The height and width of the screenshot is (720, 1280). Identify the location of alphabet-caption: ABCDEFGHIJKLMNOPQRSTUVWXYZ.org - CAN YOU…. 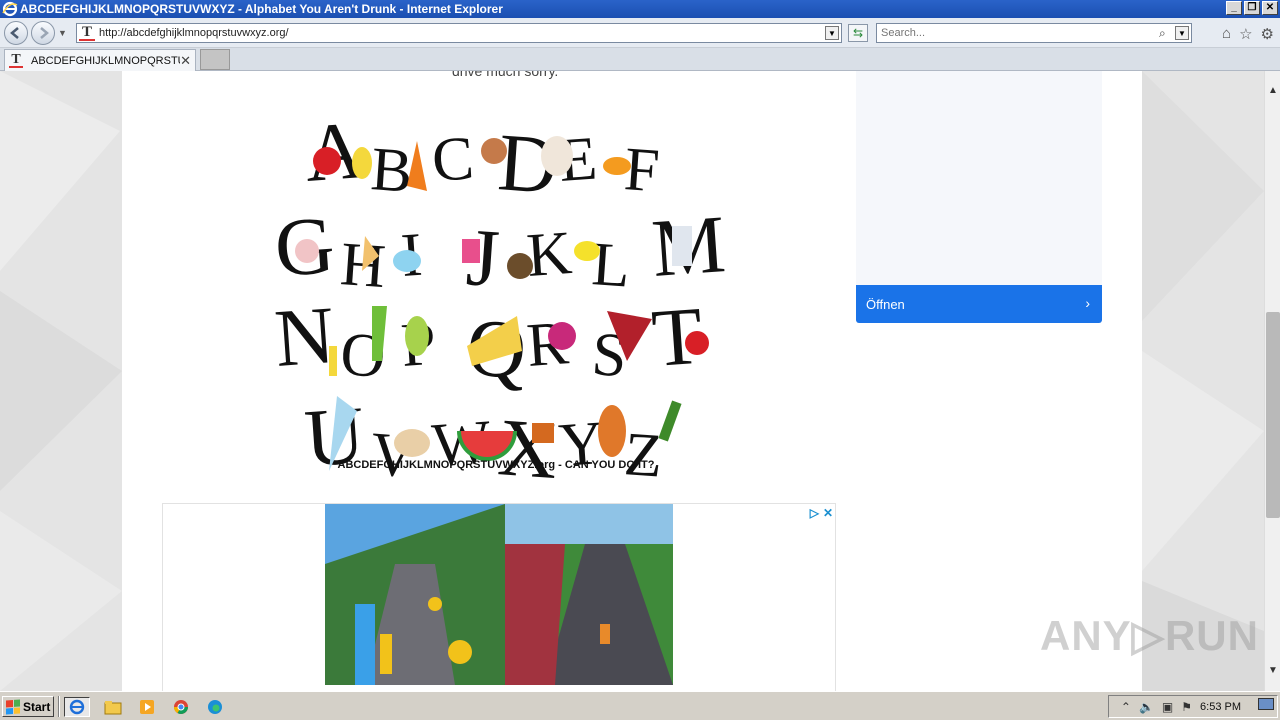
(496, 465).